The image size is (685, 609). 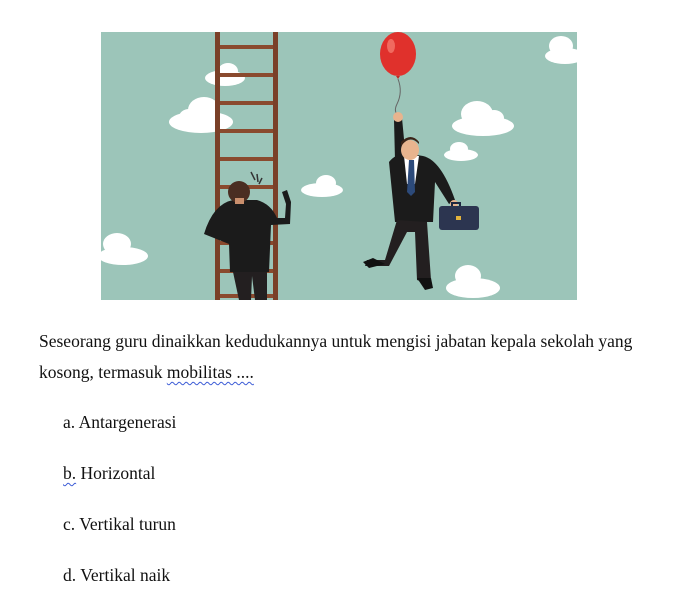 I want to click on option-b-text: Horizontal, so click(x=118, y=473).